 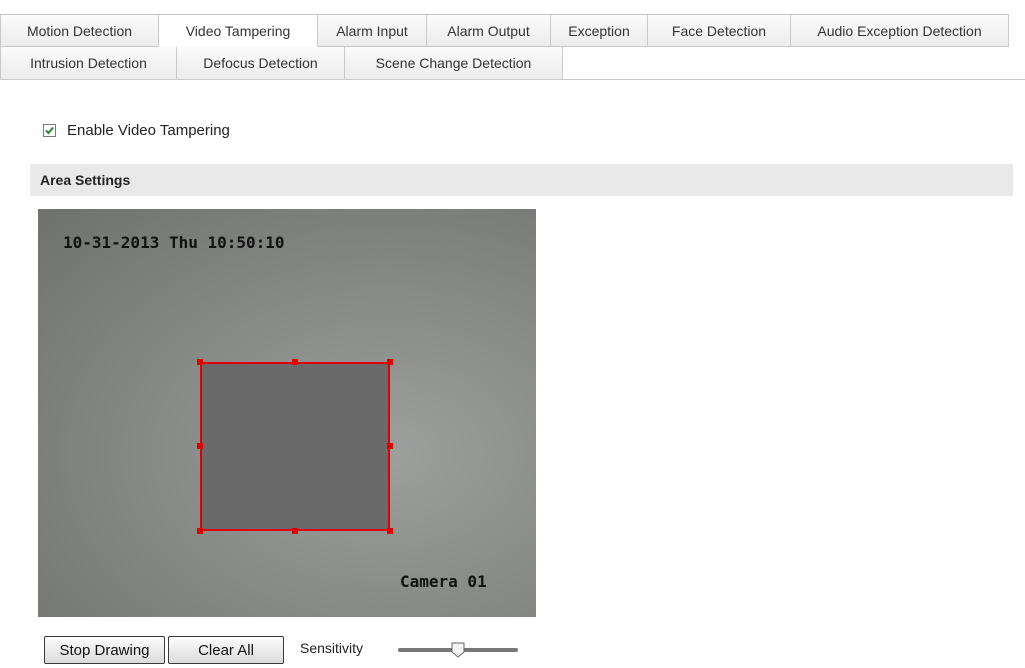 I want to click on tamper-region, so click(x=295, y=446).